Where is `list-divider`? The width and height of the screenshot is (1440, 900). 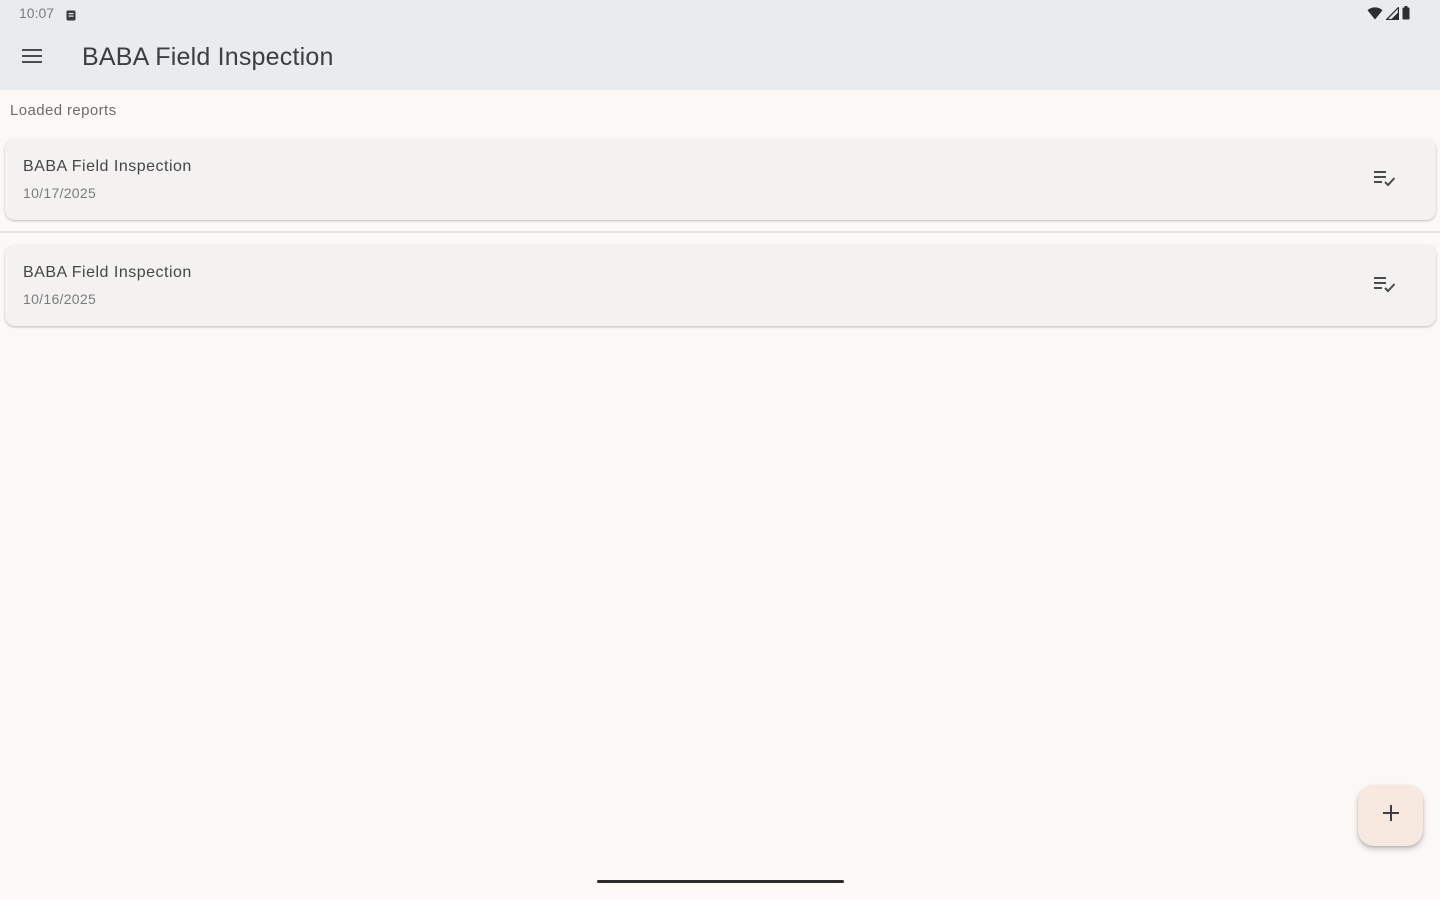 list-divider is located at coordinates (720, 232).